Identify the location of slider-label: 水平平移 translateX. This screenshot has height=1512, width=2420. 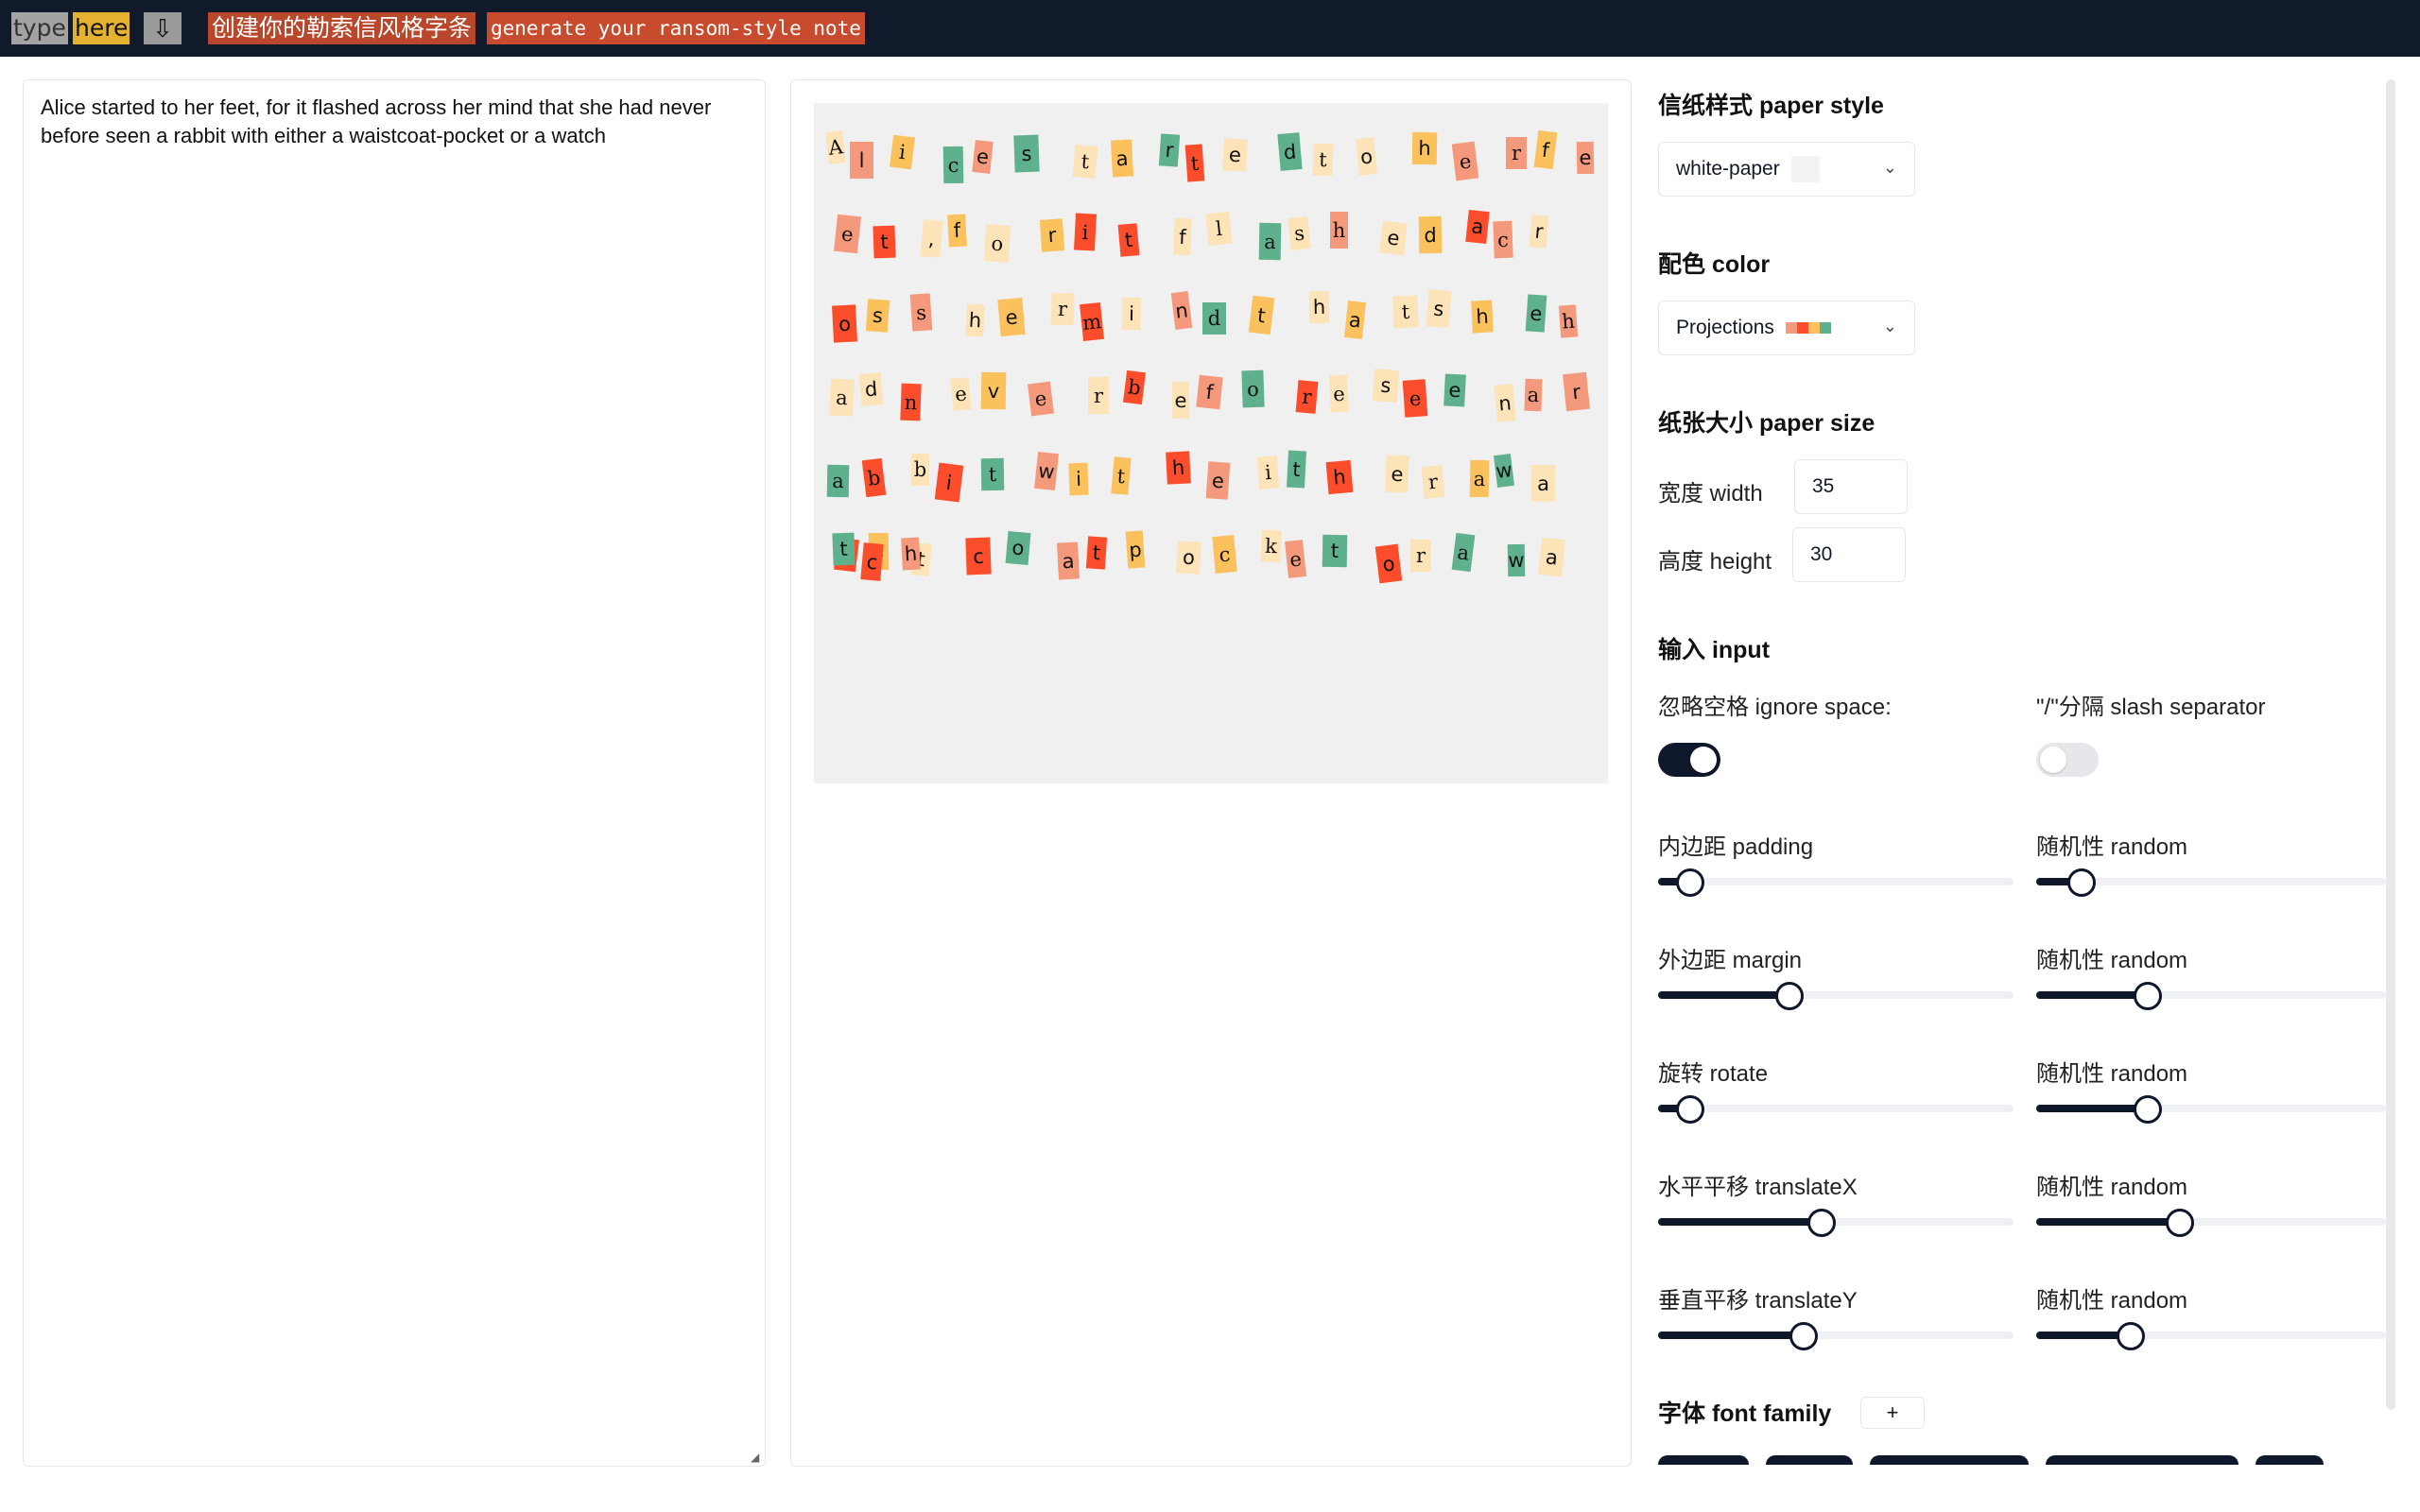
(1758, 1187).